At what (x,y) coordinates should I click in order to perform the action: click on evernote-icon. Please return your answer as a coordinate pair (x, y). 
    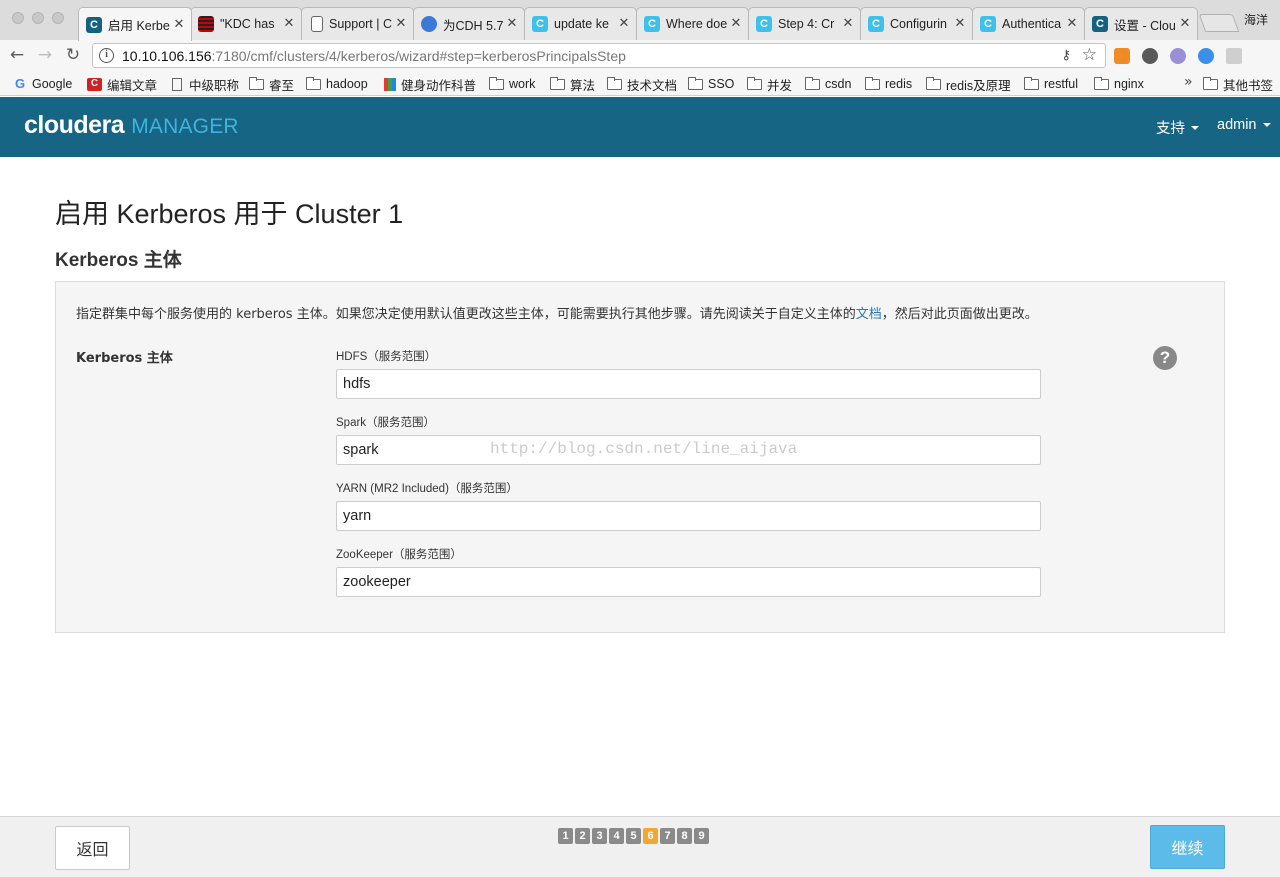
    Looking at the image, I should click on (1150, 56).